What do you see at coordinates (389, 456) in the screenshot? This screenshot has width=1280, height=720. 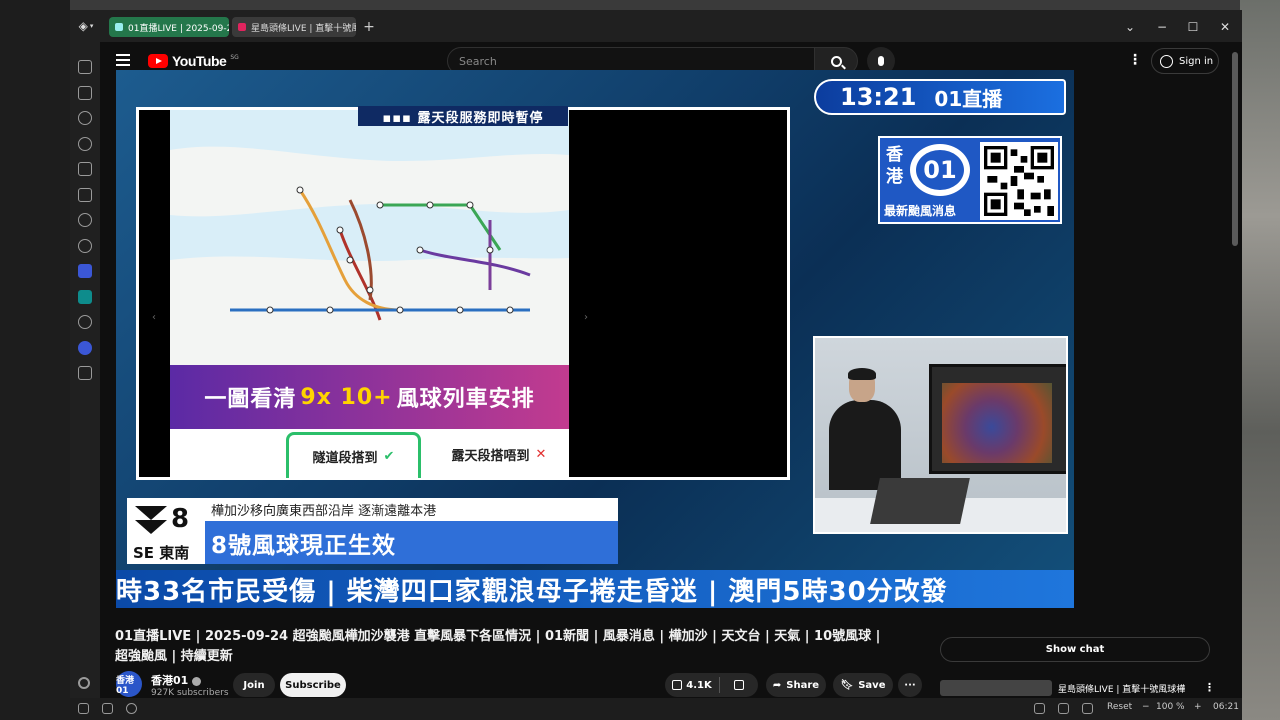 I see `checkmark-icon: ✔` at bounding box center [389, 456].